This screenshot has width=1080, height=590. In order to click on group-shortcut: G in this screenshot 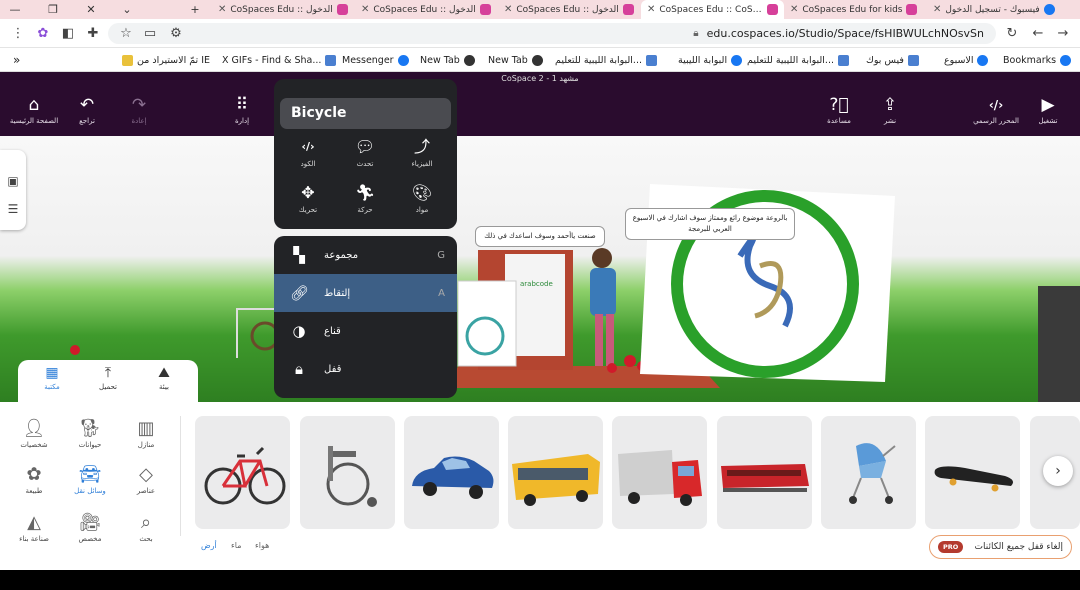, I will do `click(441, 255)`.